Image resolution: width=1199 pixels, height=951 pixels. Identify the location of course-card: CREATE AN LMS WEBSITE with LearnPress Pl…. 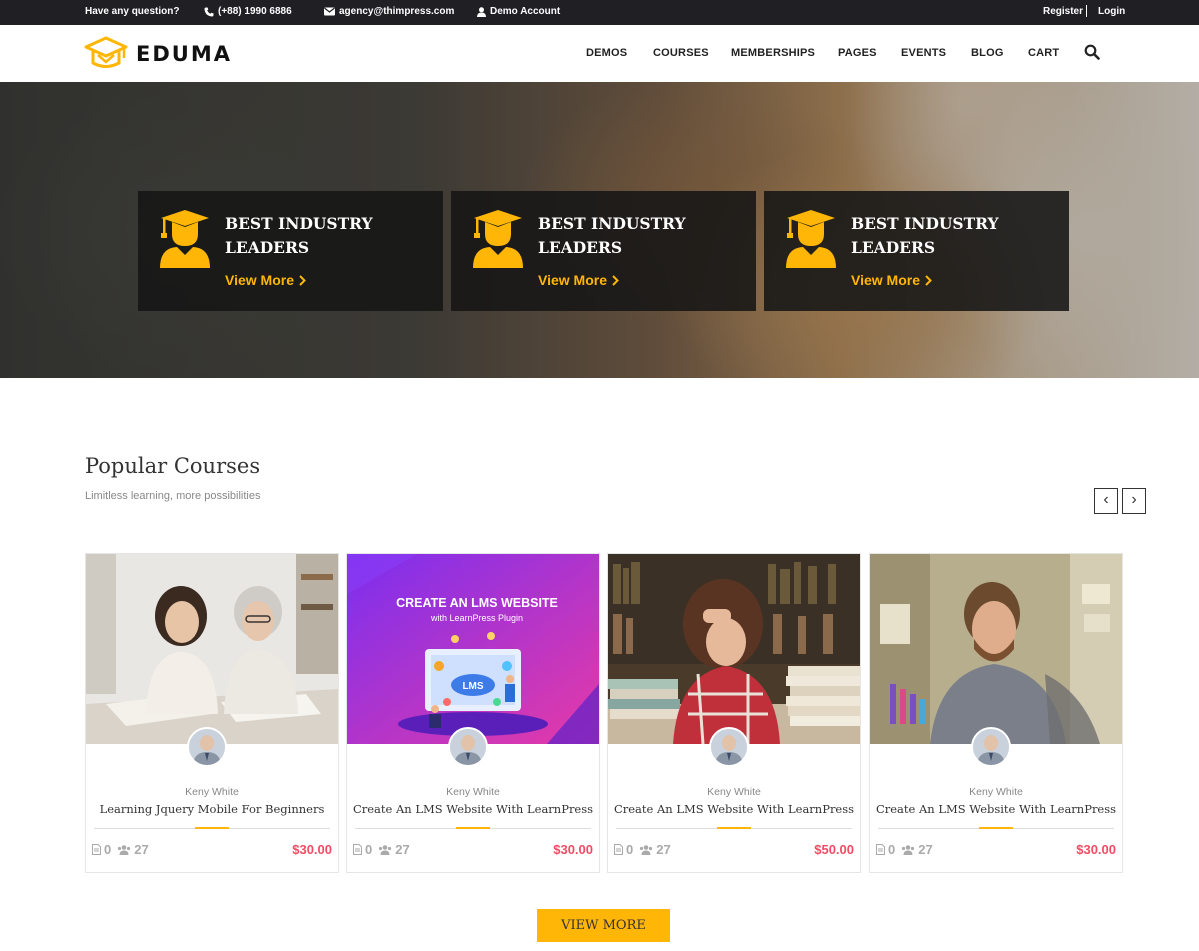
(473, 713).